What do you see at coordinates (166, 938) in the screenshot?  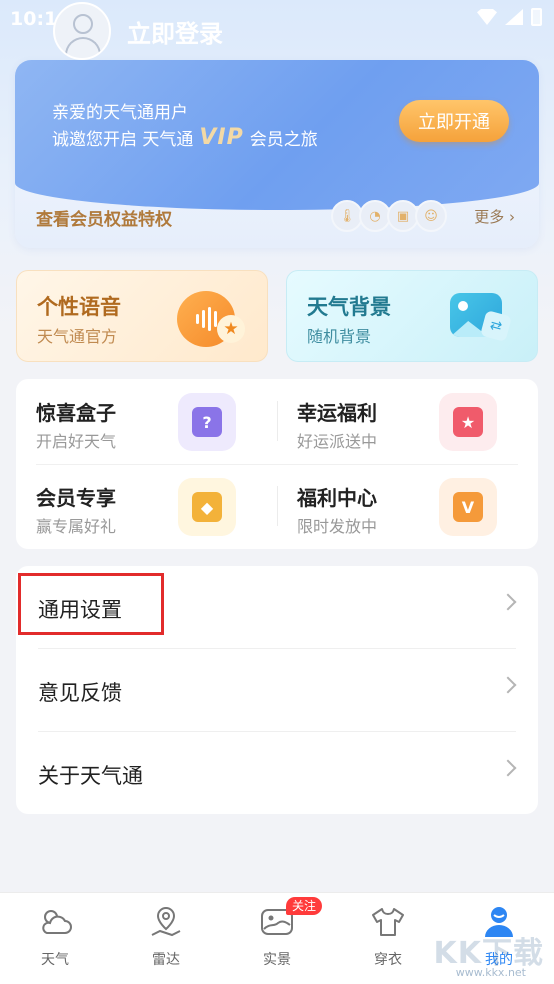 I see `tab-radar: 雷达` at bounding box center [166, 938].